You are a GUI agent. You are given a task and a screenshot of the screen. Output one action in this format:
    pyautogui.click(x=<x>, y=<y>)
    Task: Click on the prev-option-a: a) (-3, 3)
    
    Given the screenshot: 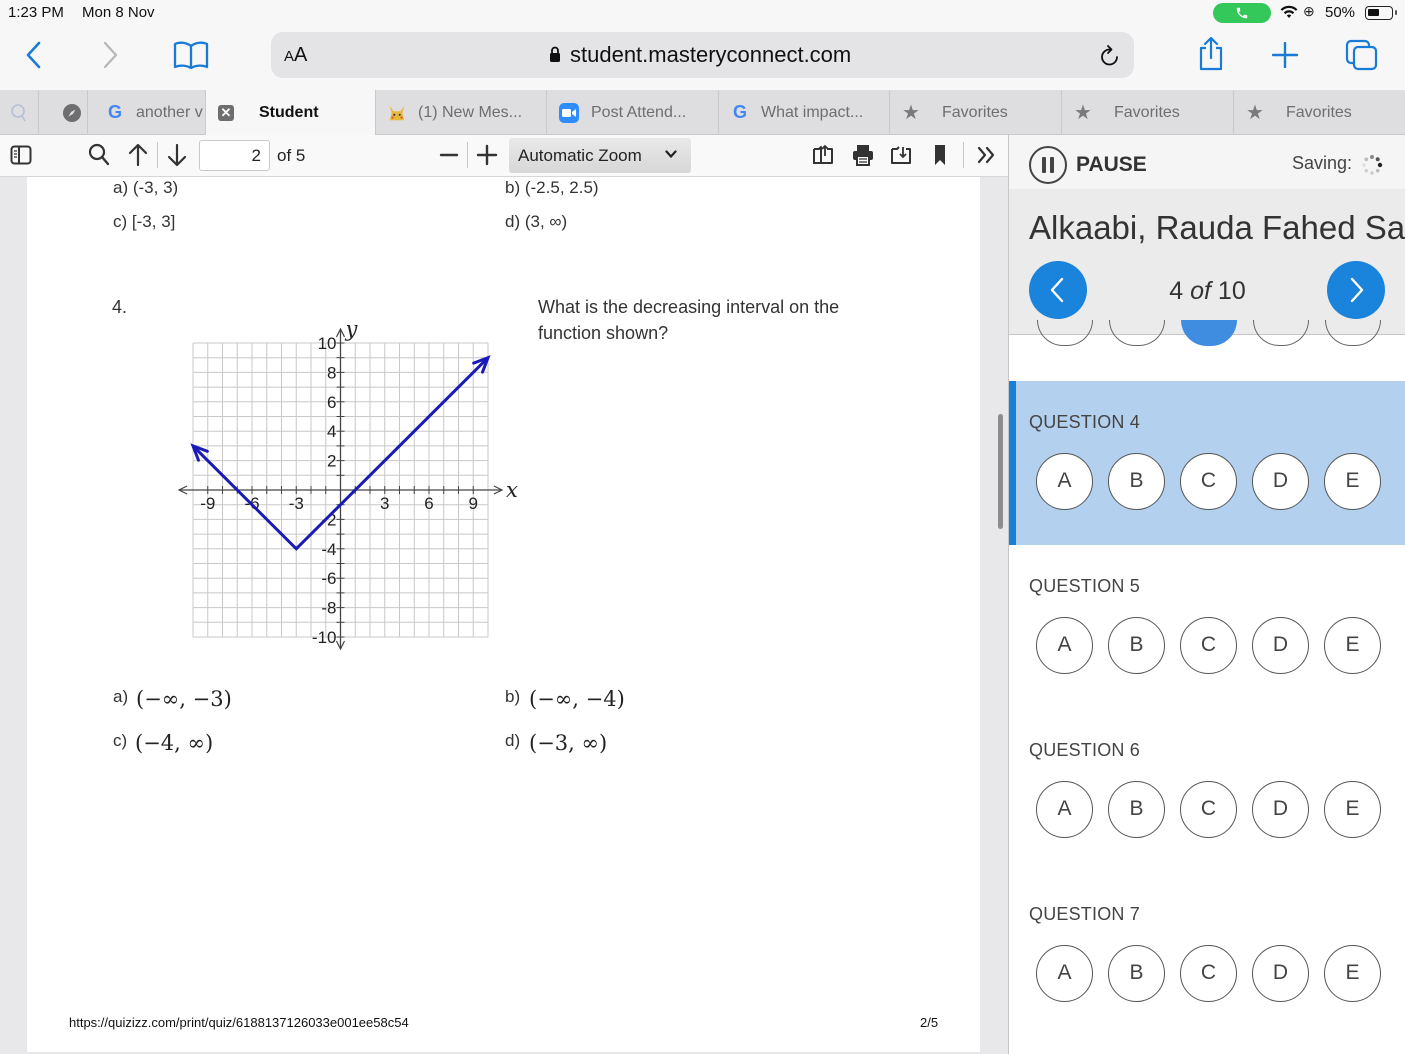 What is the action you would take?
    pyautogui.click(x=146, y=187)
    